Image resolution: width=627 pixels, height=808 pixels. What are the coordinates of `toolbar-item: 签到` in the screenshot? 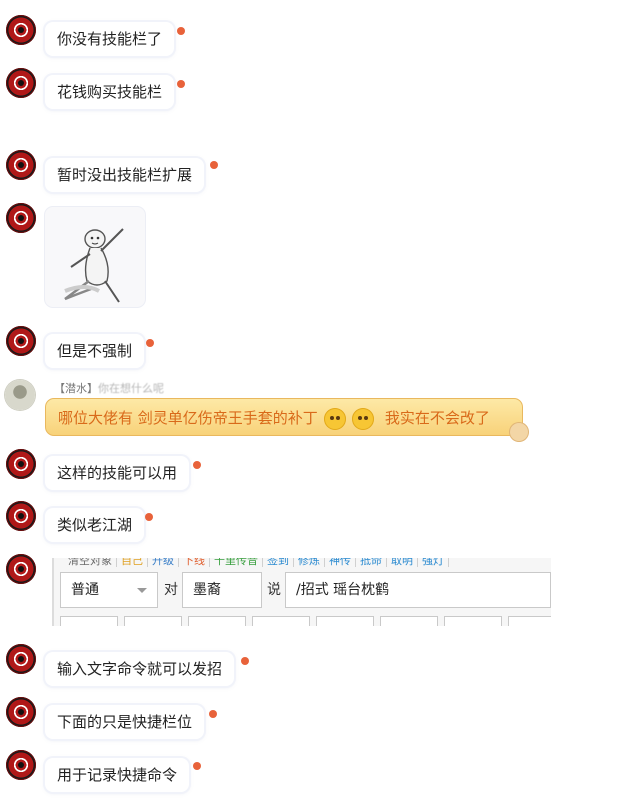 It's located at (278, 562).